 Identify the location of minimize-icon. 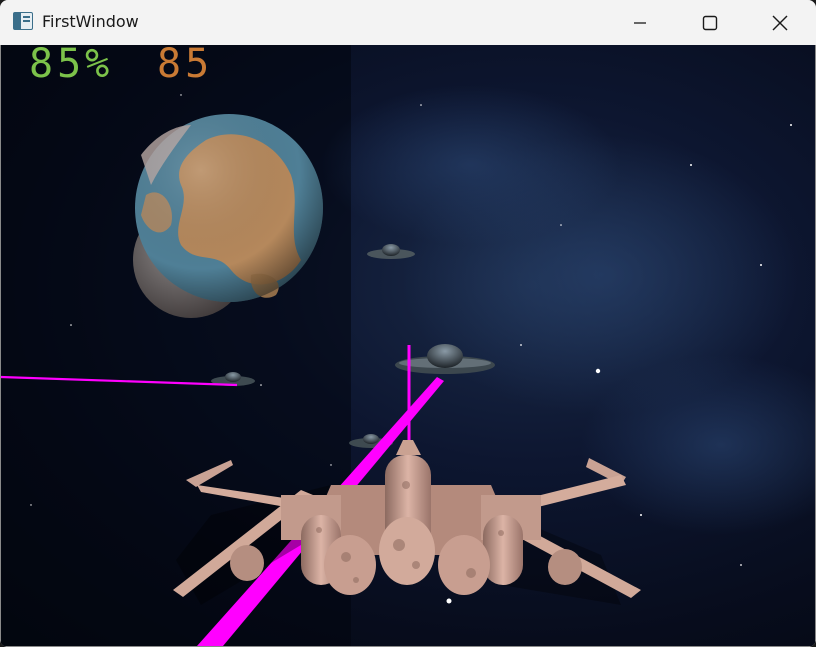
(640, 22).